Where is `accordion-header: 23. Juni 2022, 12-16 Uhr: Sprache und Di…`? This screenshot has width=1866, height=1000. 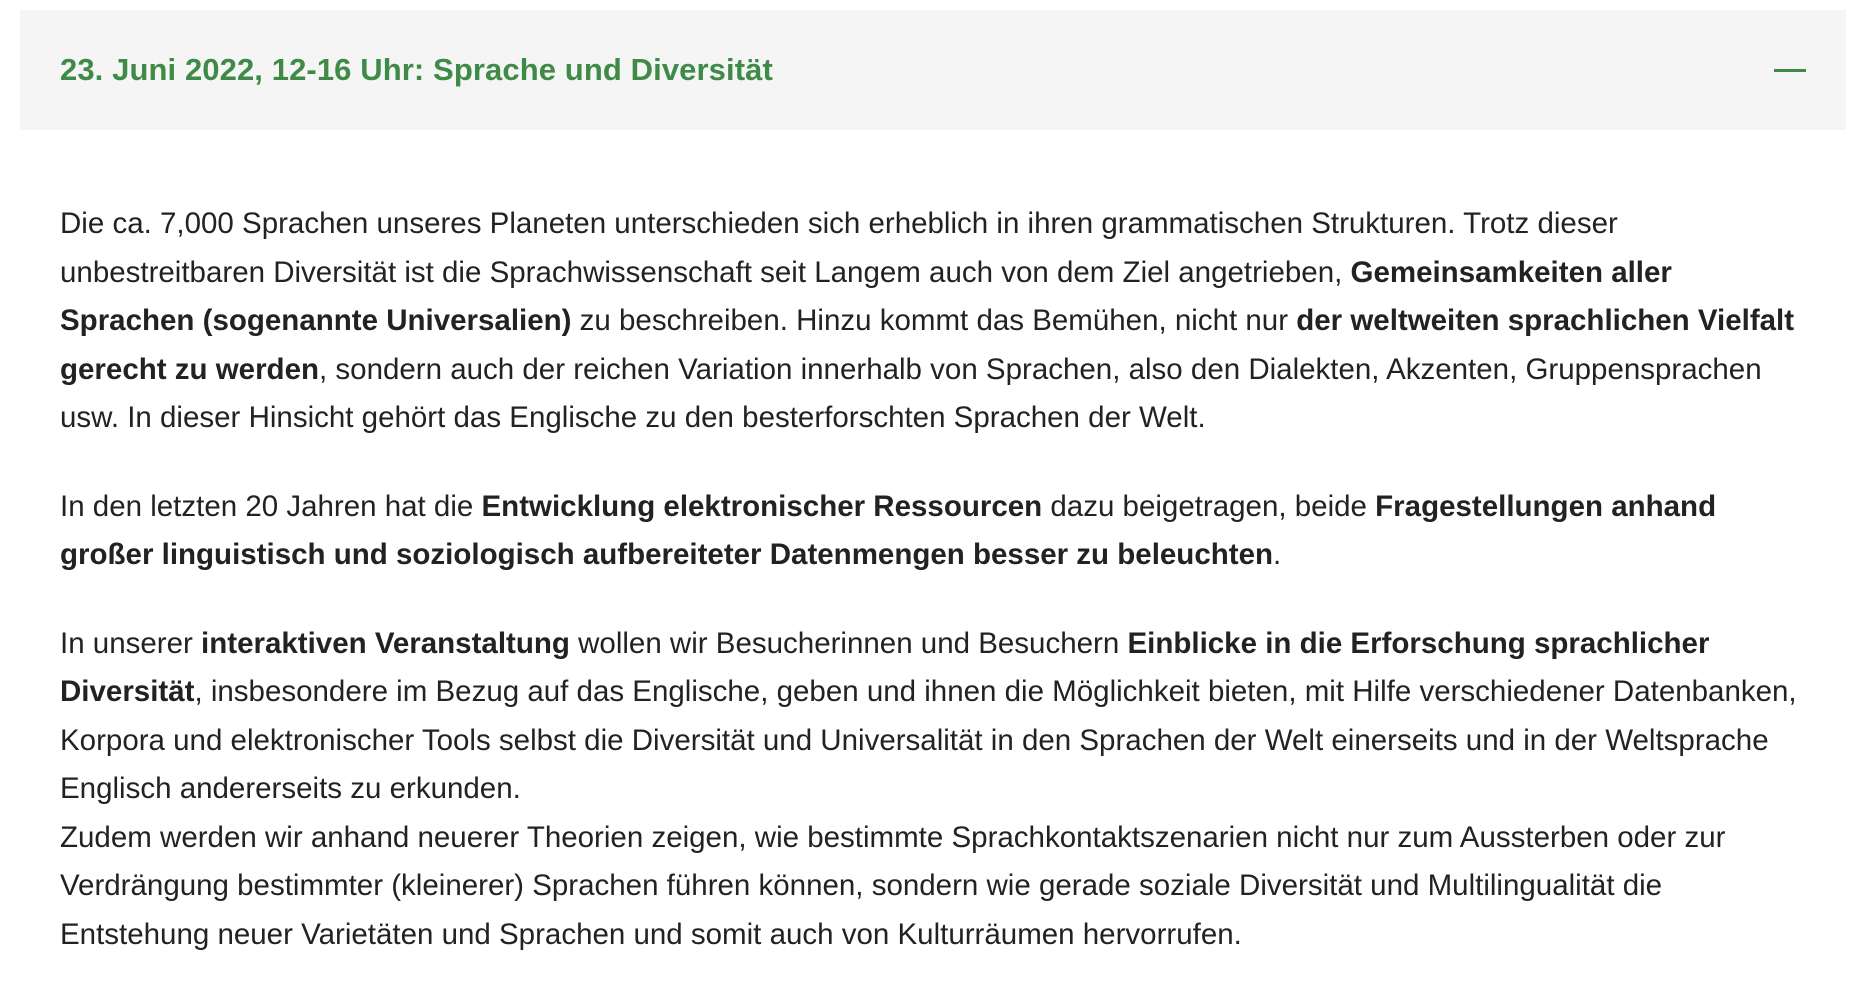
accordion-header: 23. Juni 2022, 12-16 Uhr: Sprache und Di… is located at coordinates (933, 70).